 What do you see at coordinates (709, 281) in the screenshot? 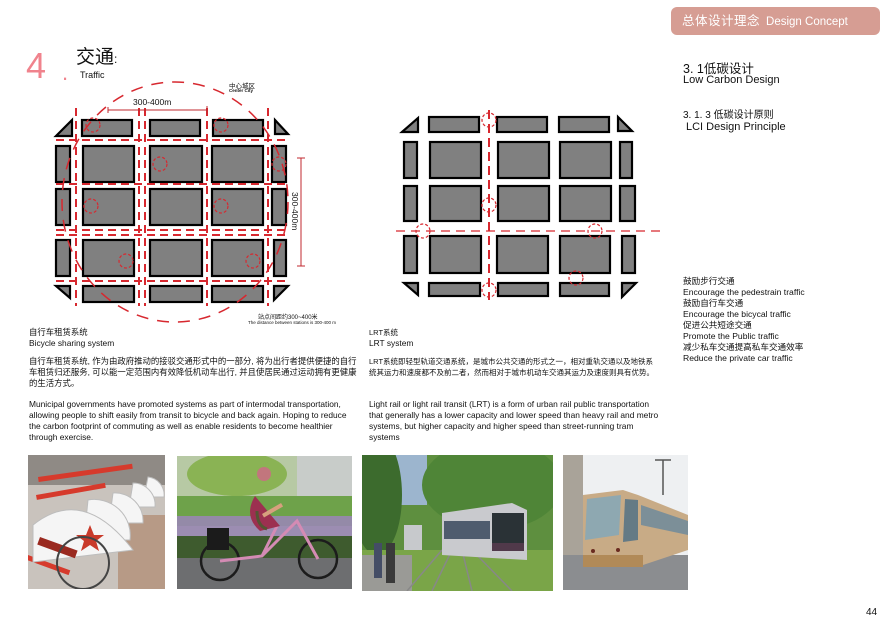
I see `principle-item: 鼓励步行交通` at bounding box center [709, 281].